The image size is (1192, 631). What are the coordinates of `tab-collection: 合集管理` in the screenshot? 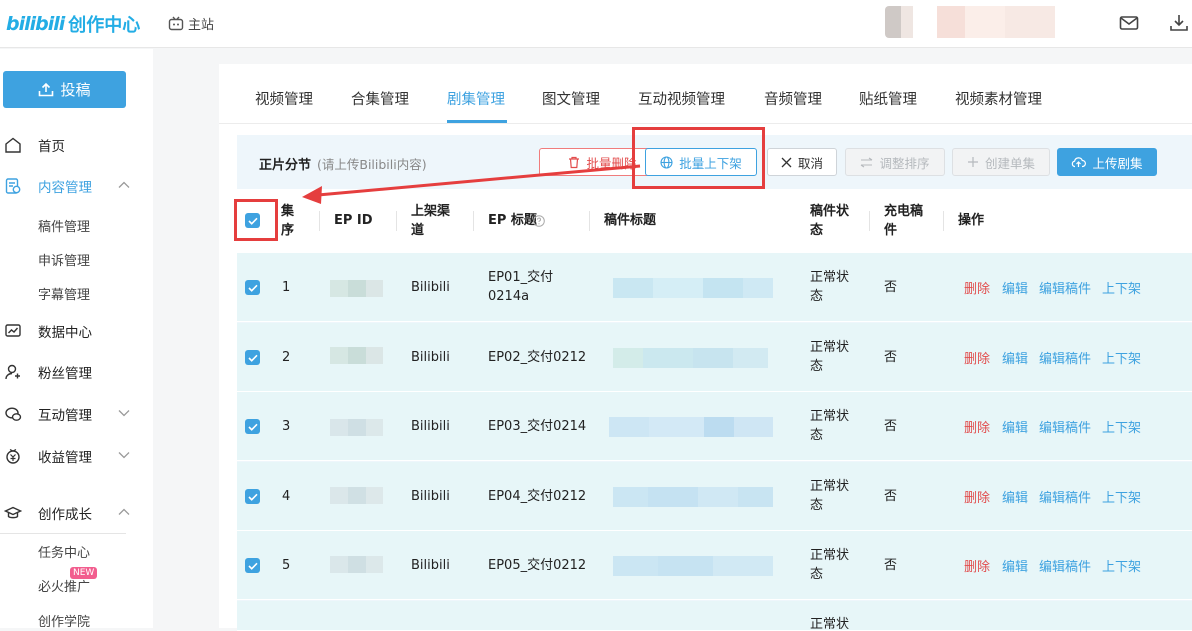 It's located at (380, 98).